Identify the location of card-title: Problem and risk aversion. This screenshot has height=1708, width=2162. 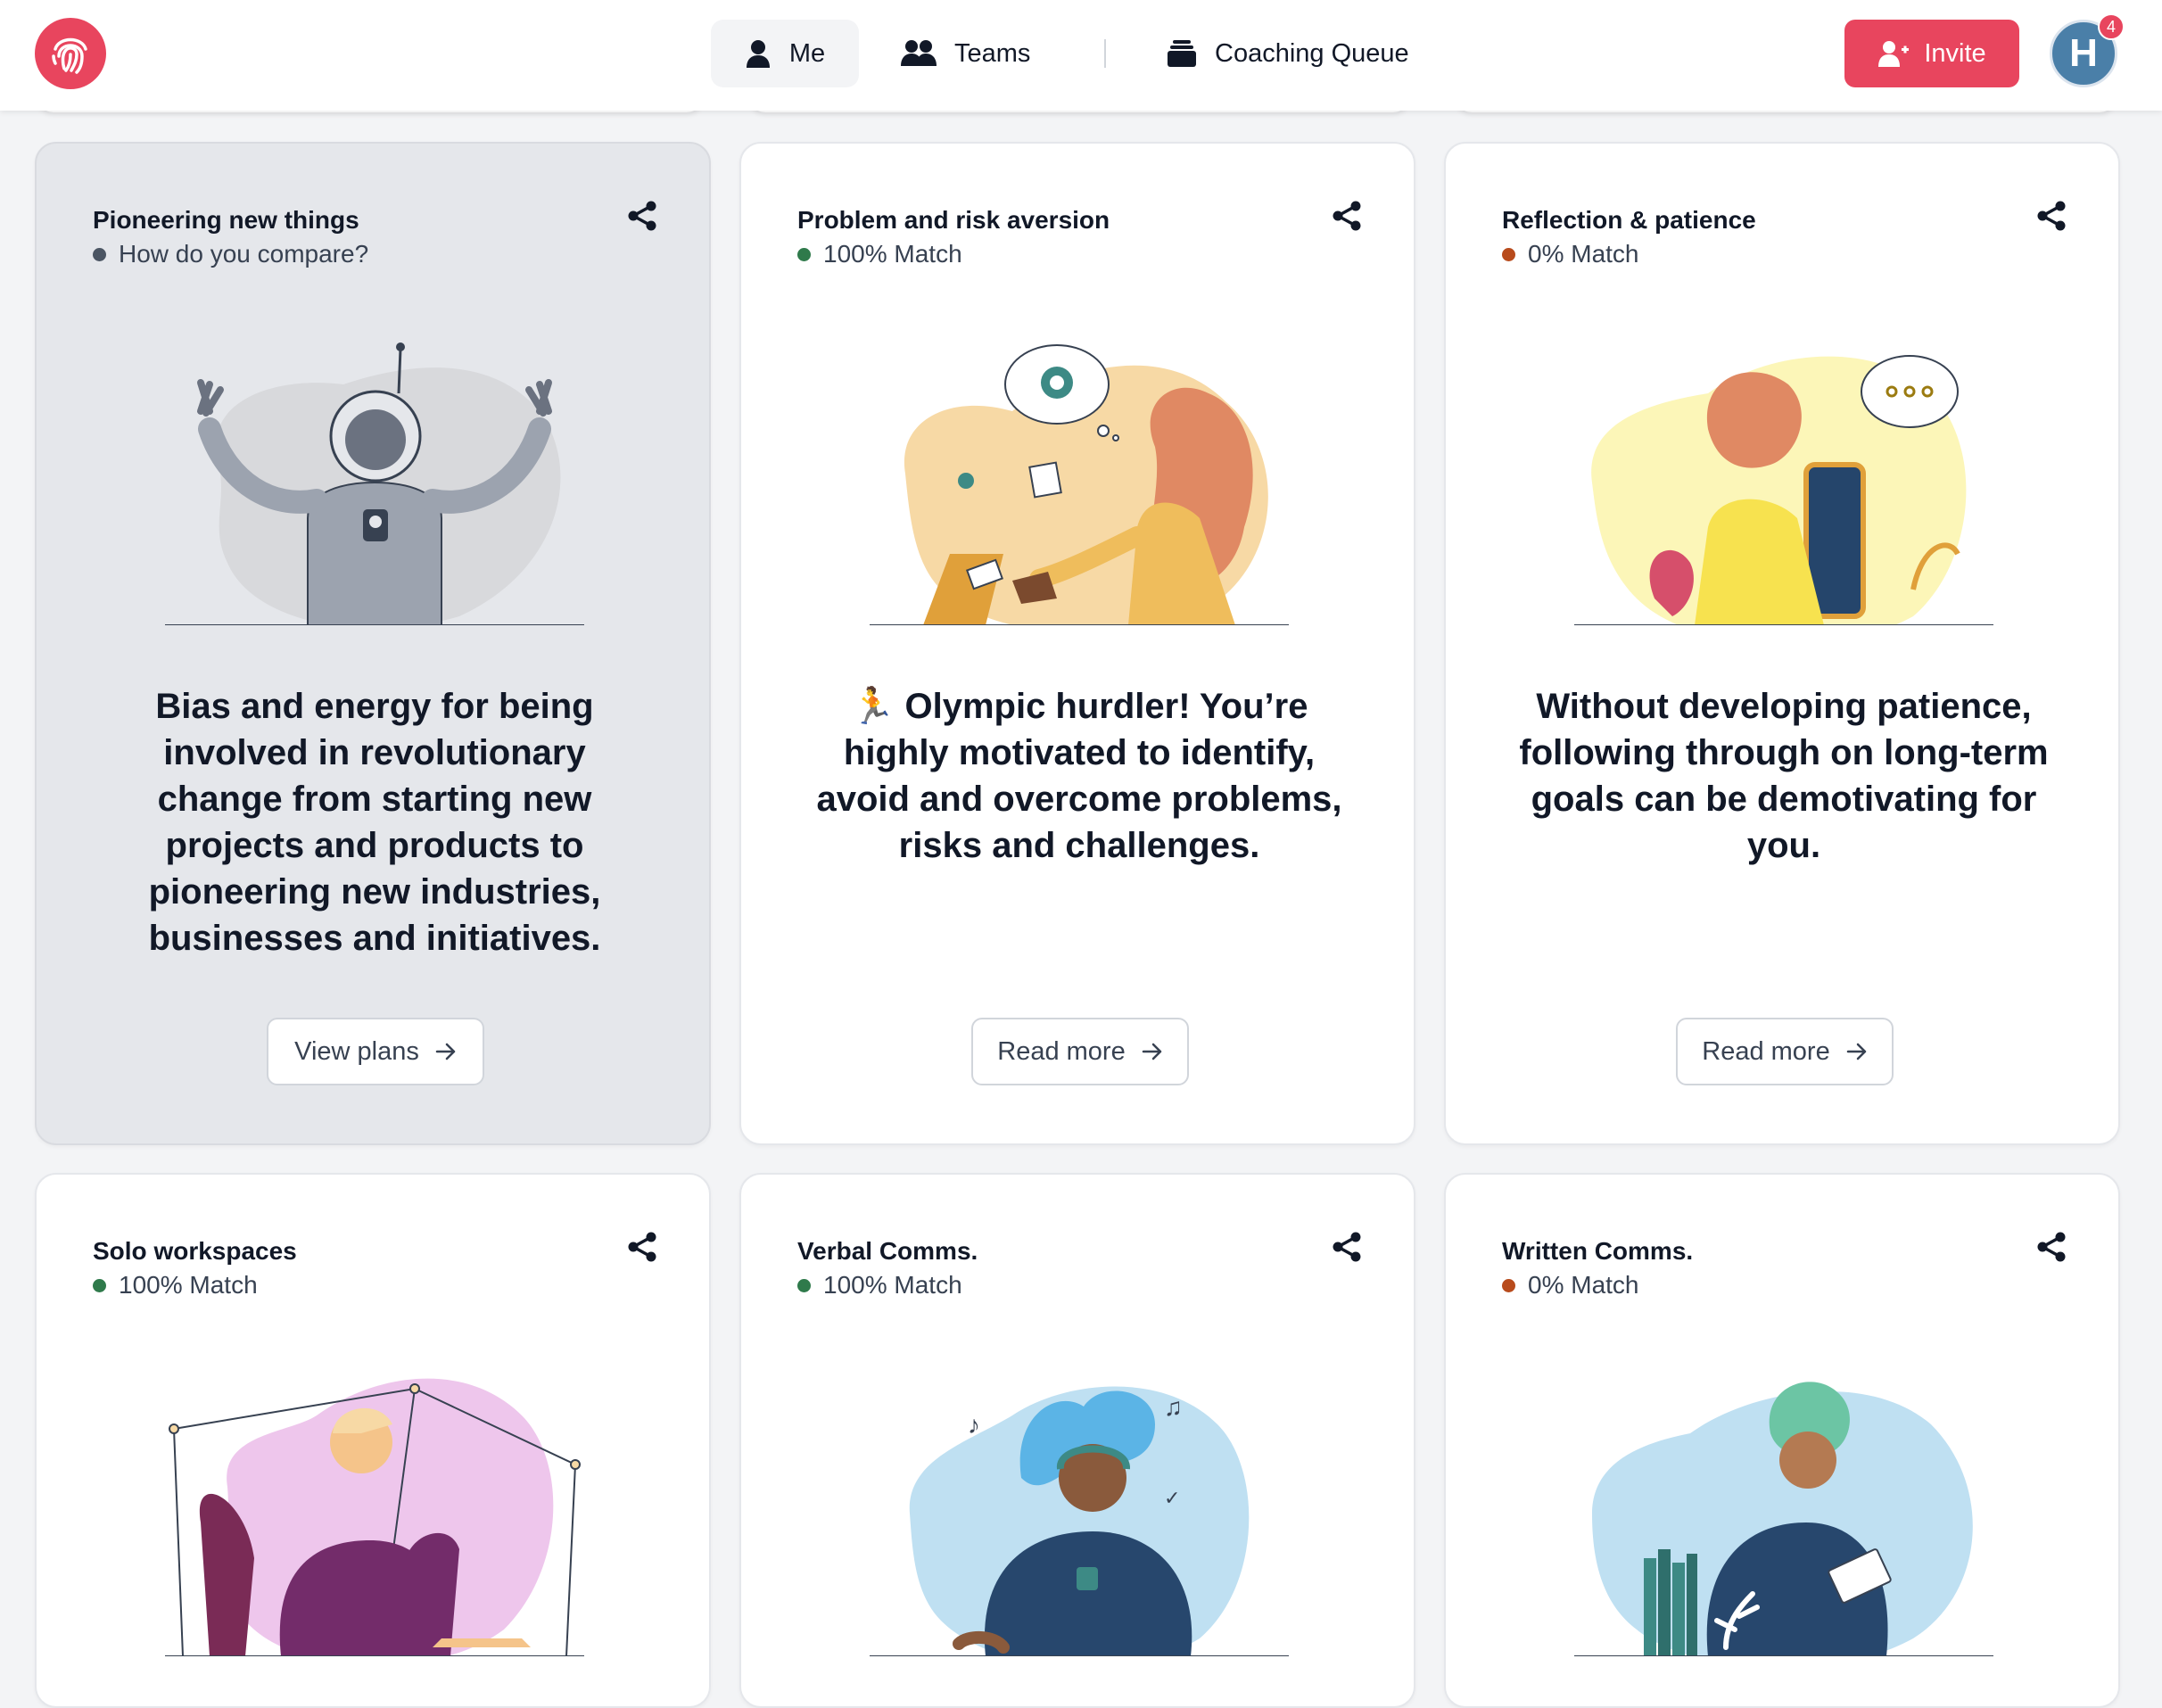
(953, 220).